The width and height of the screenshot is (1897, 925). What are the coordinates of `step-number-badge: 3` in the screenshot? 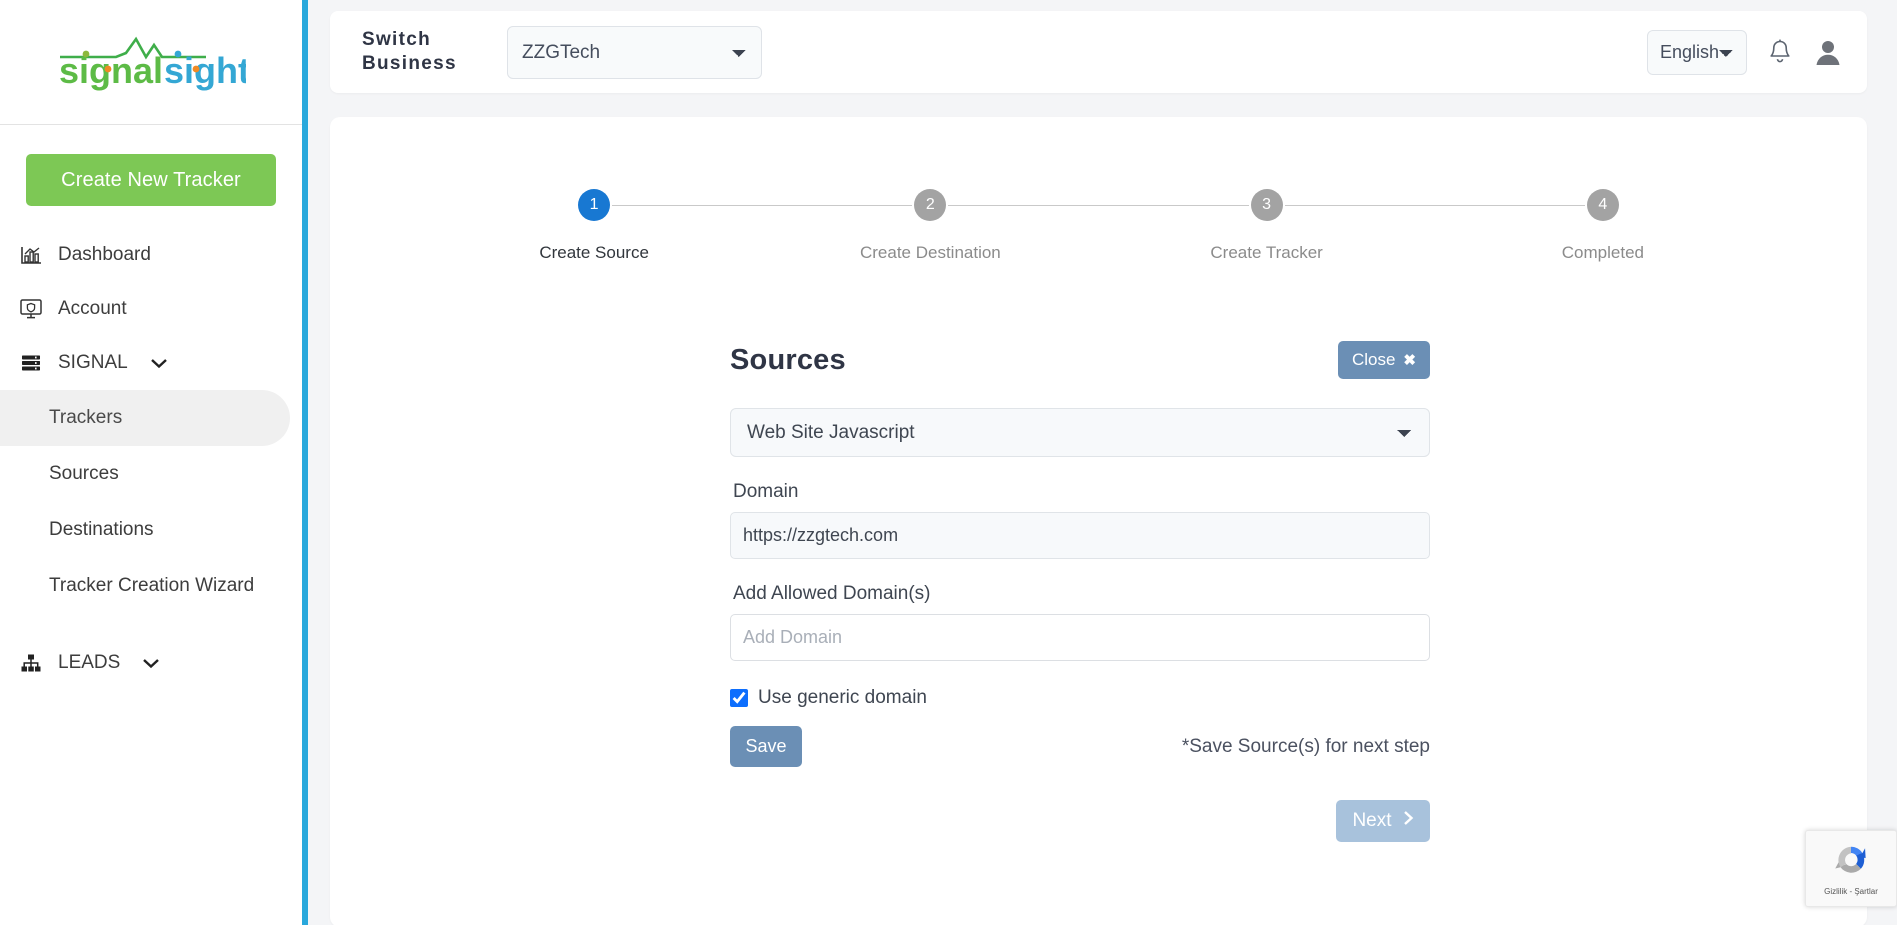 It's located at (1266, 205).